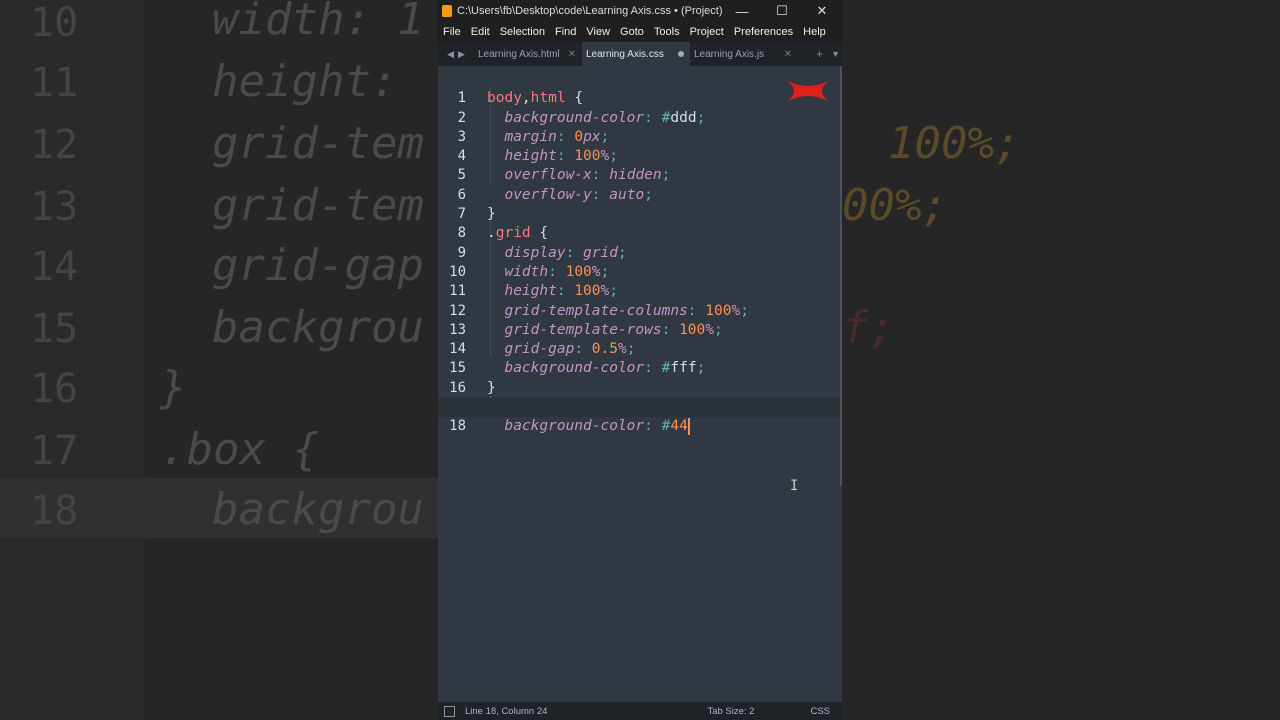 The width and height of the screenshot is (1280, 720). I want to click on bg-line-number: 14, so click(54, 267).